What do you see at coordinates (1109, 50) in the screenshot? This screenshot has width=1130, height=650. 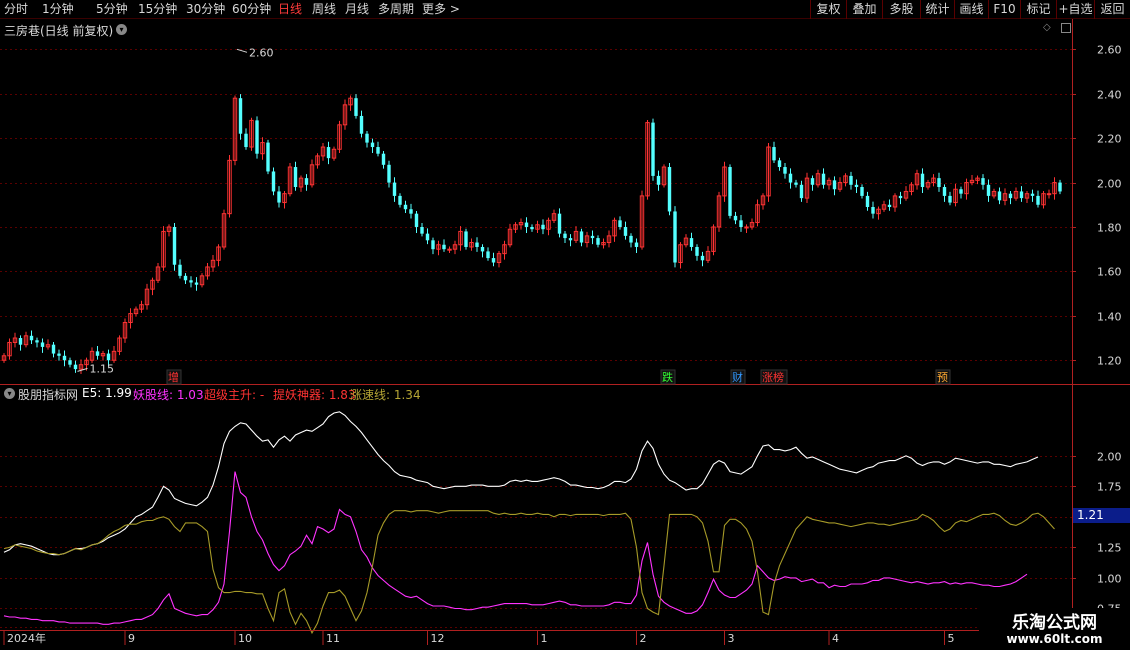 I see `main-tick-label: 2.60` at bounding box center [1109, 50].